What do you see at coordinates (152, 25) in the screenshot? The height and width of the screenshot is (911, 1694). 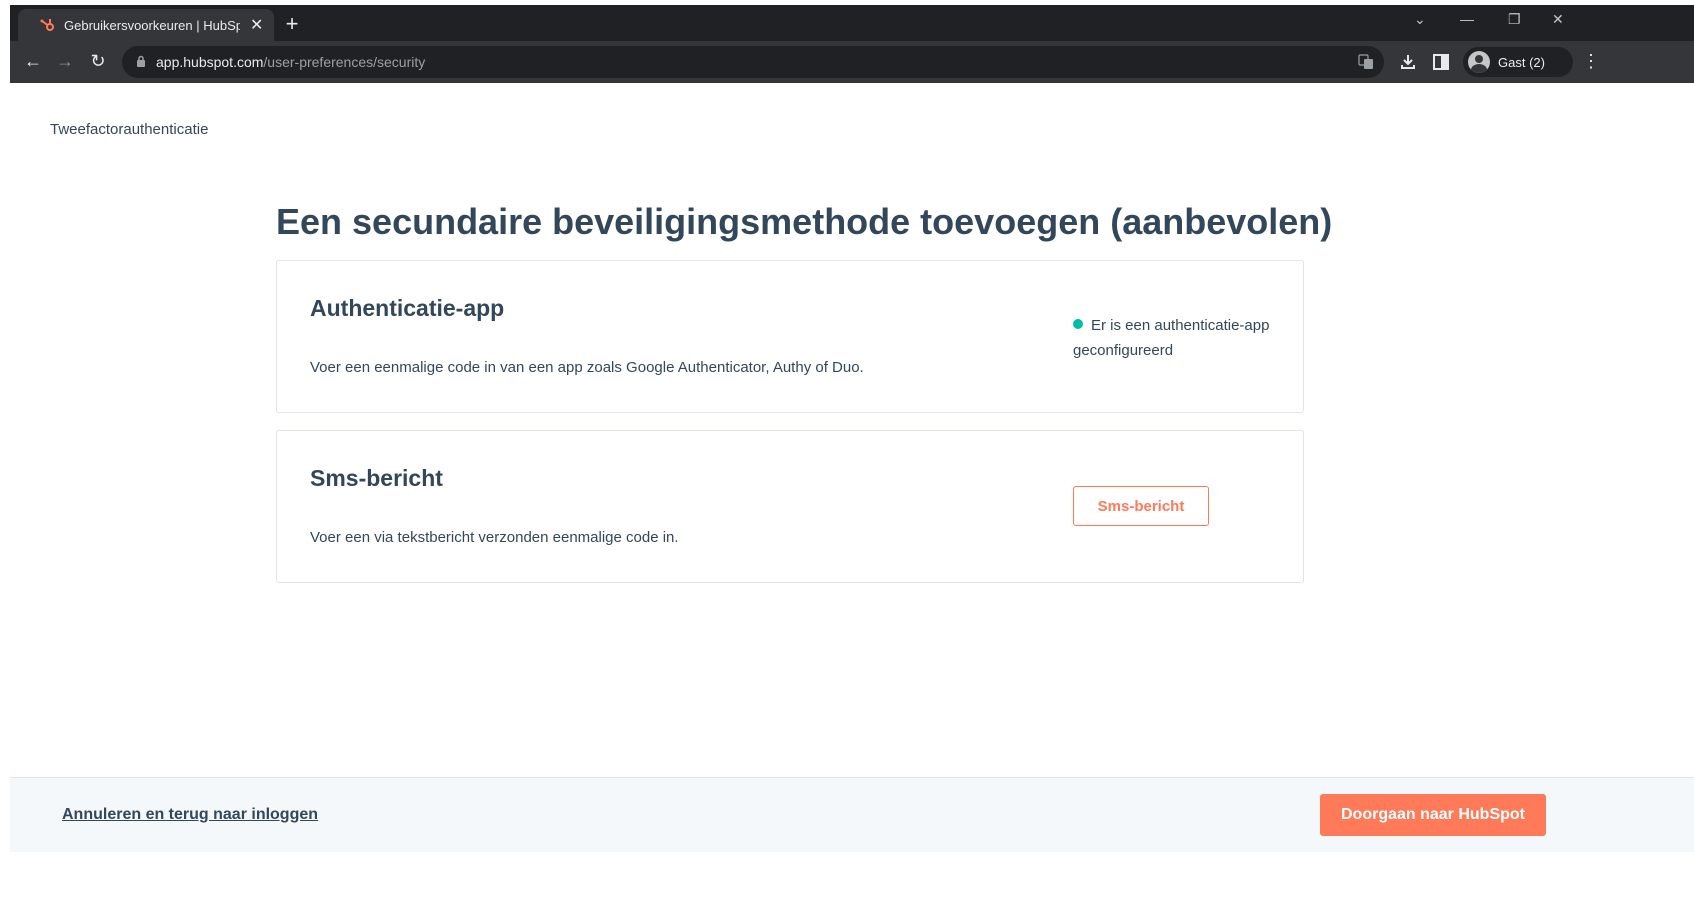 I see `tab-title: Gebruikersvoorkeuren | HubSpot` at bounding box center [152, 25].